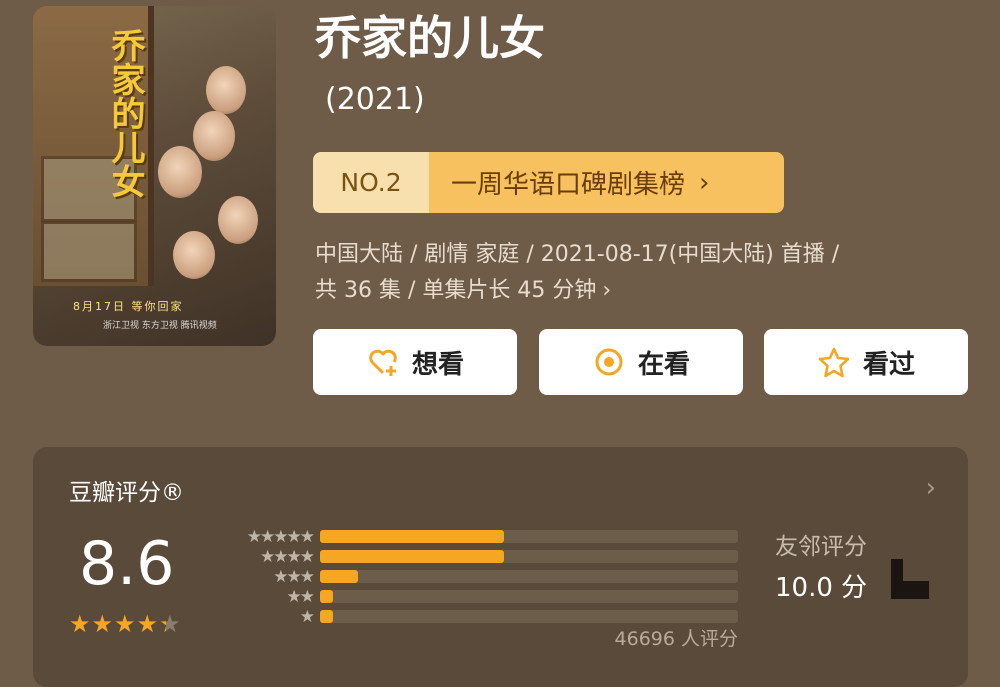  Describe the element at coordinates (888, 364) in the screenshot. I see `watched-label: 看过` at that location.